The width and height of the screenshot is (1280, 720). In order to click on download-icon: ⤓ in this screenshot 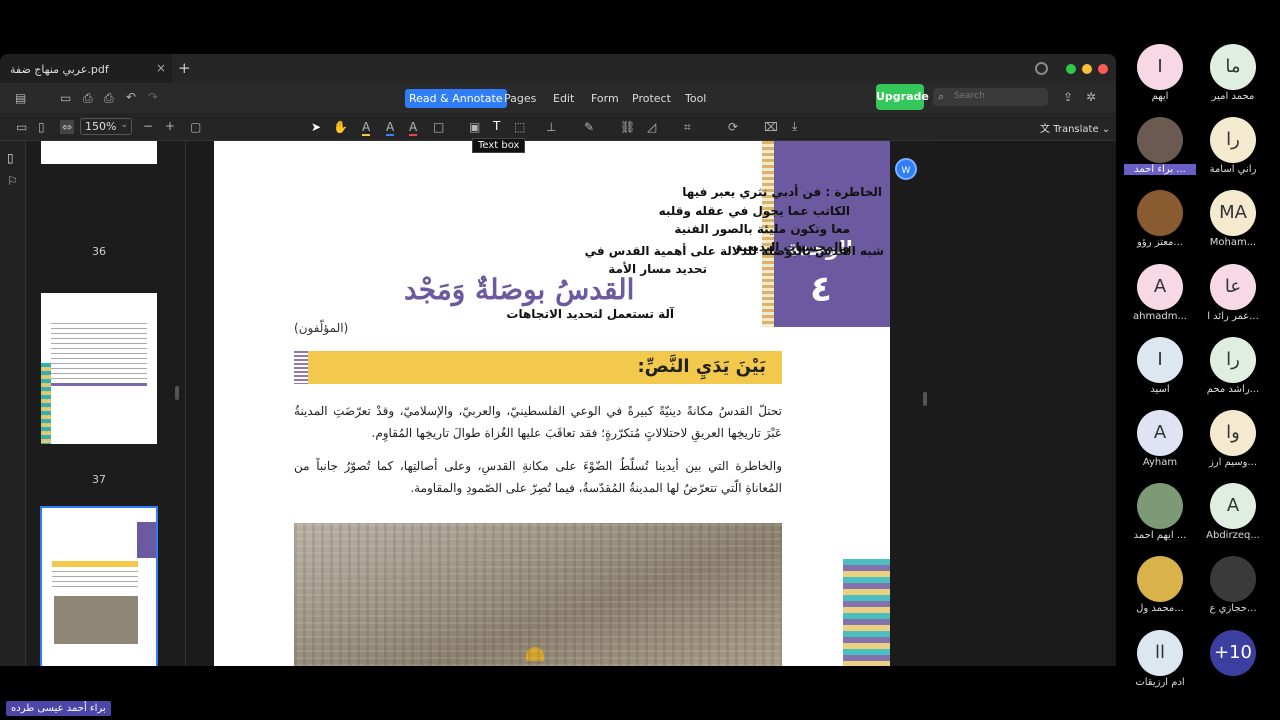, I will do `click(794, 126)`.